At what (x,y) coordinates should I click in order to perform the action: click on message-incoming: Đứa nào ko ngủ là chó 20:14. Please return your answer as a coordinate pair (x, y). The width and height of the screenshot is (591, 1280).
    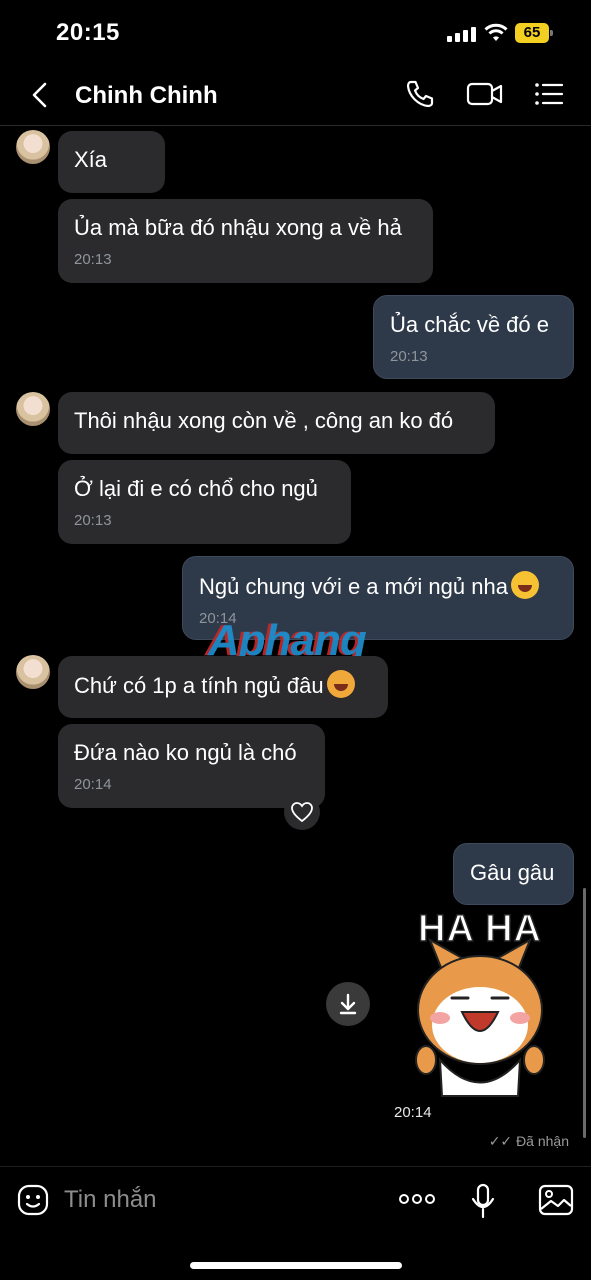
    Looking at the image, I should click on (191, 766).